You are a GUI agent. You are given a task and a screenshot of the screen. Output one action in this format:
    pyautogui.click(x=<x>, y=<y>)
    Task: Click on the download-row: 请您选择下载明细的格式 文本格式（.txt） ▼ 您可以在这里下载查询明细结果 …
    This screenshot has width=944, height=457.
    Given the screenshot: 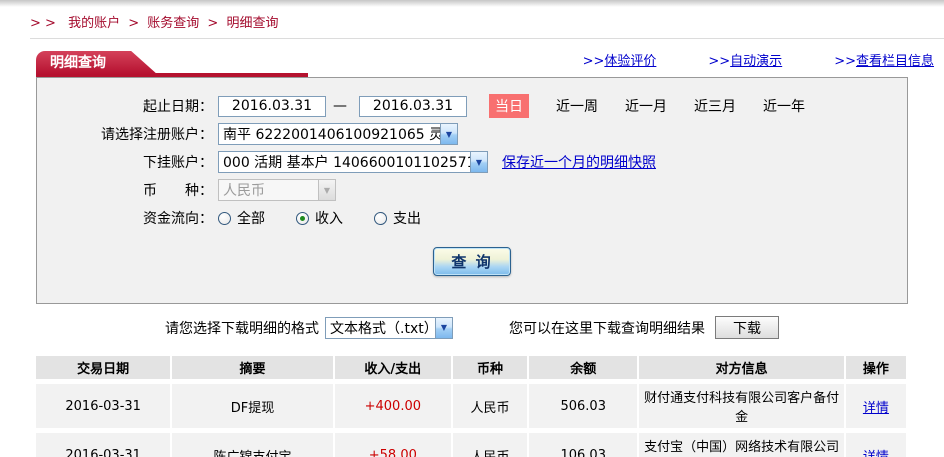 What is the action you would take?
    pyautogui.click(x=472, y=327)
    